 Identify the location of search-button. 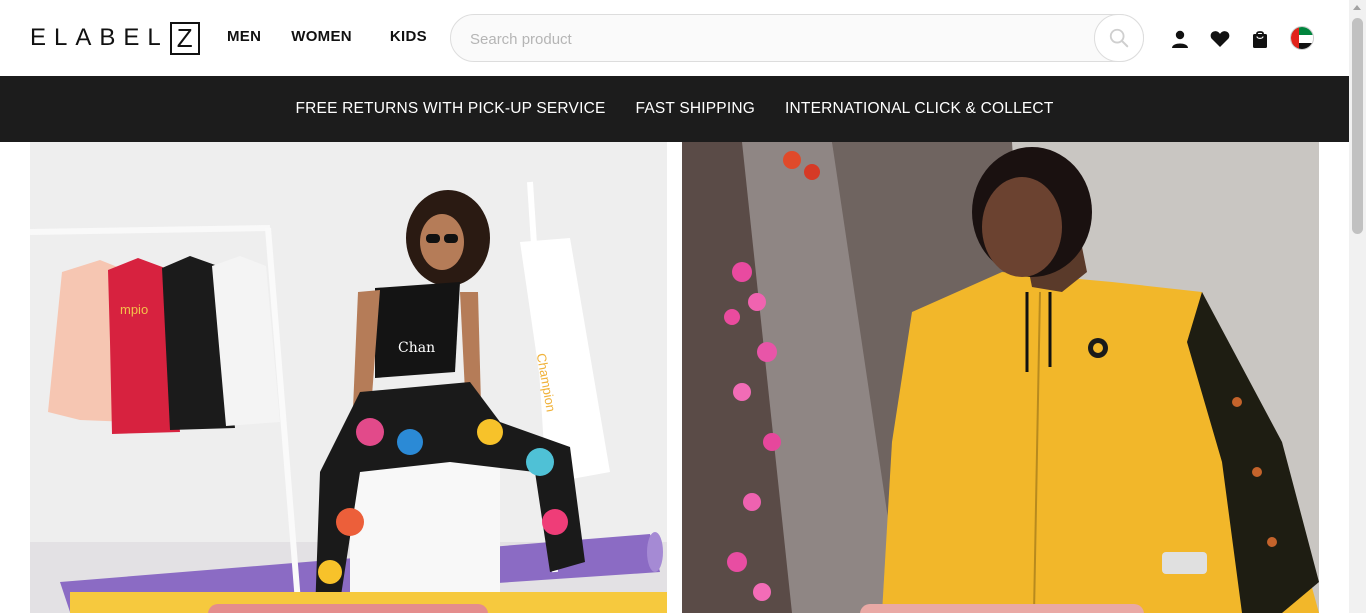
(1119, 38).